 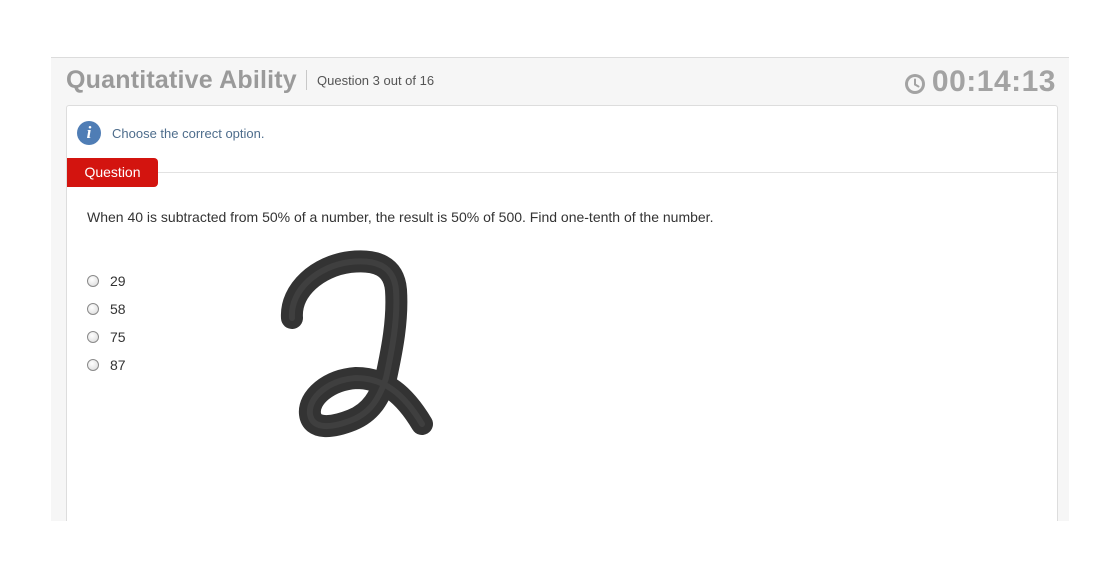 What do you see at coordinates (993, 81) in the screenshot?
I see `timer-value: 00:14:13` at bounding box center [993, 81].